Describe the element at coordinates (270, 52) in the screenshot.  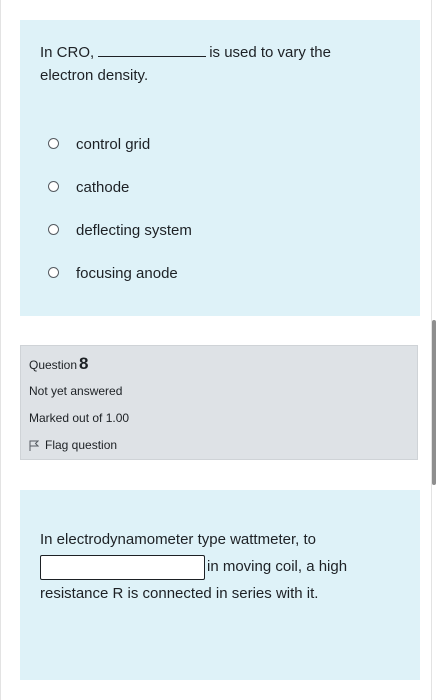
I see `question-7-text-end: is used to vary the` at that location.